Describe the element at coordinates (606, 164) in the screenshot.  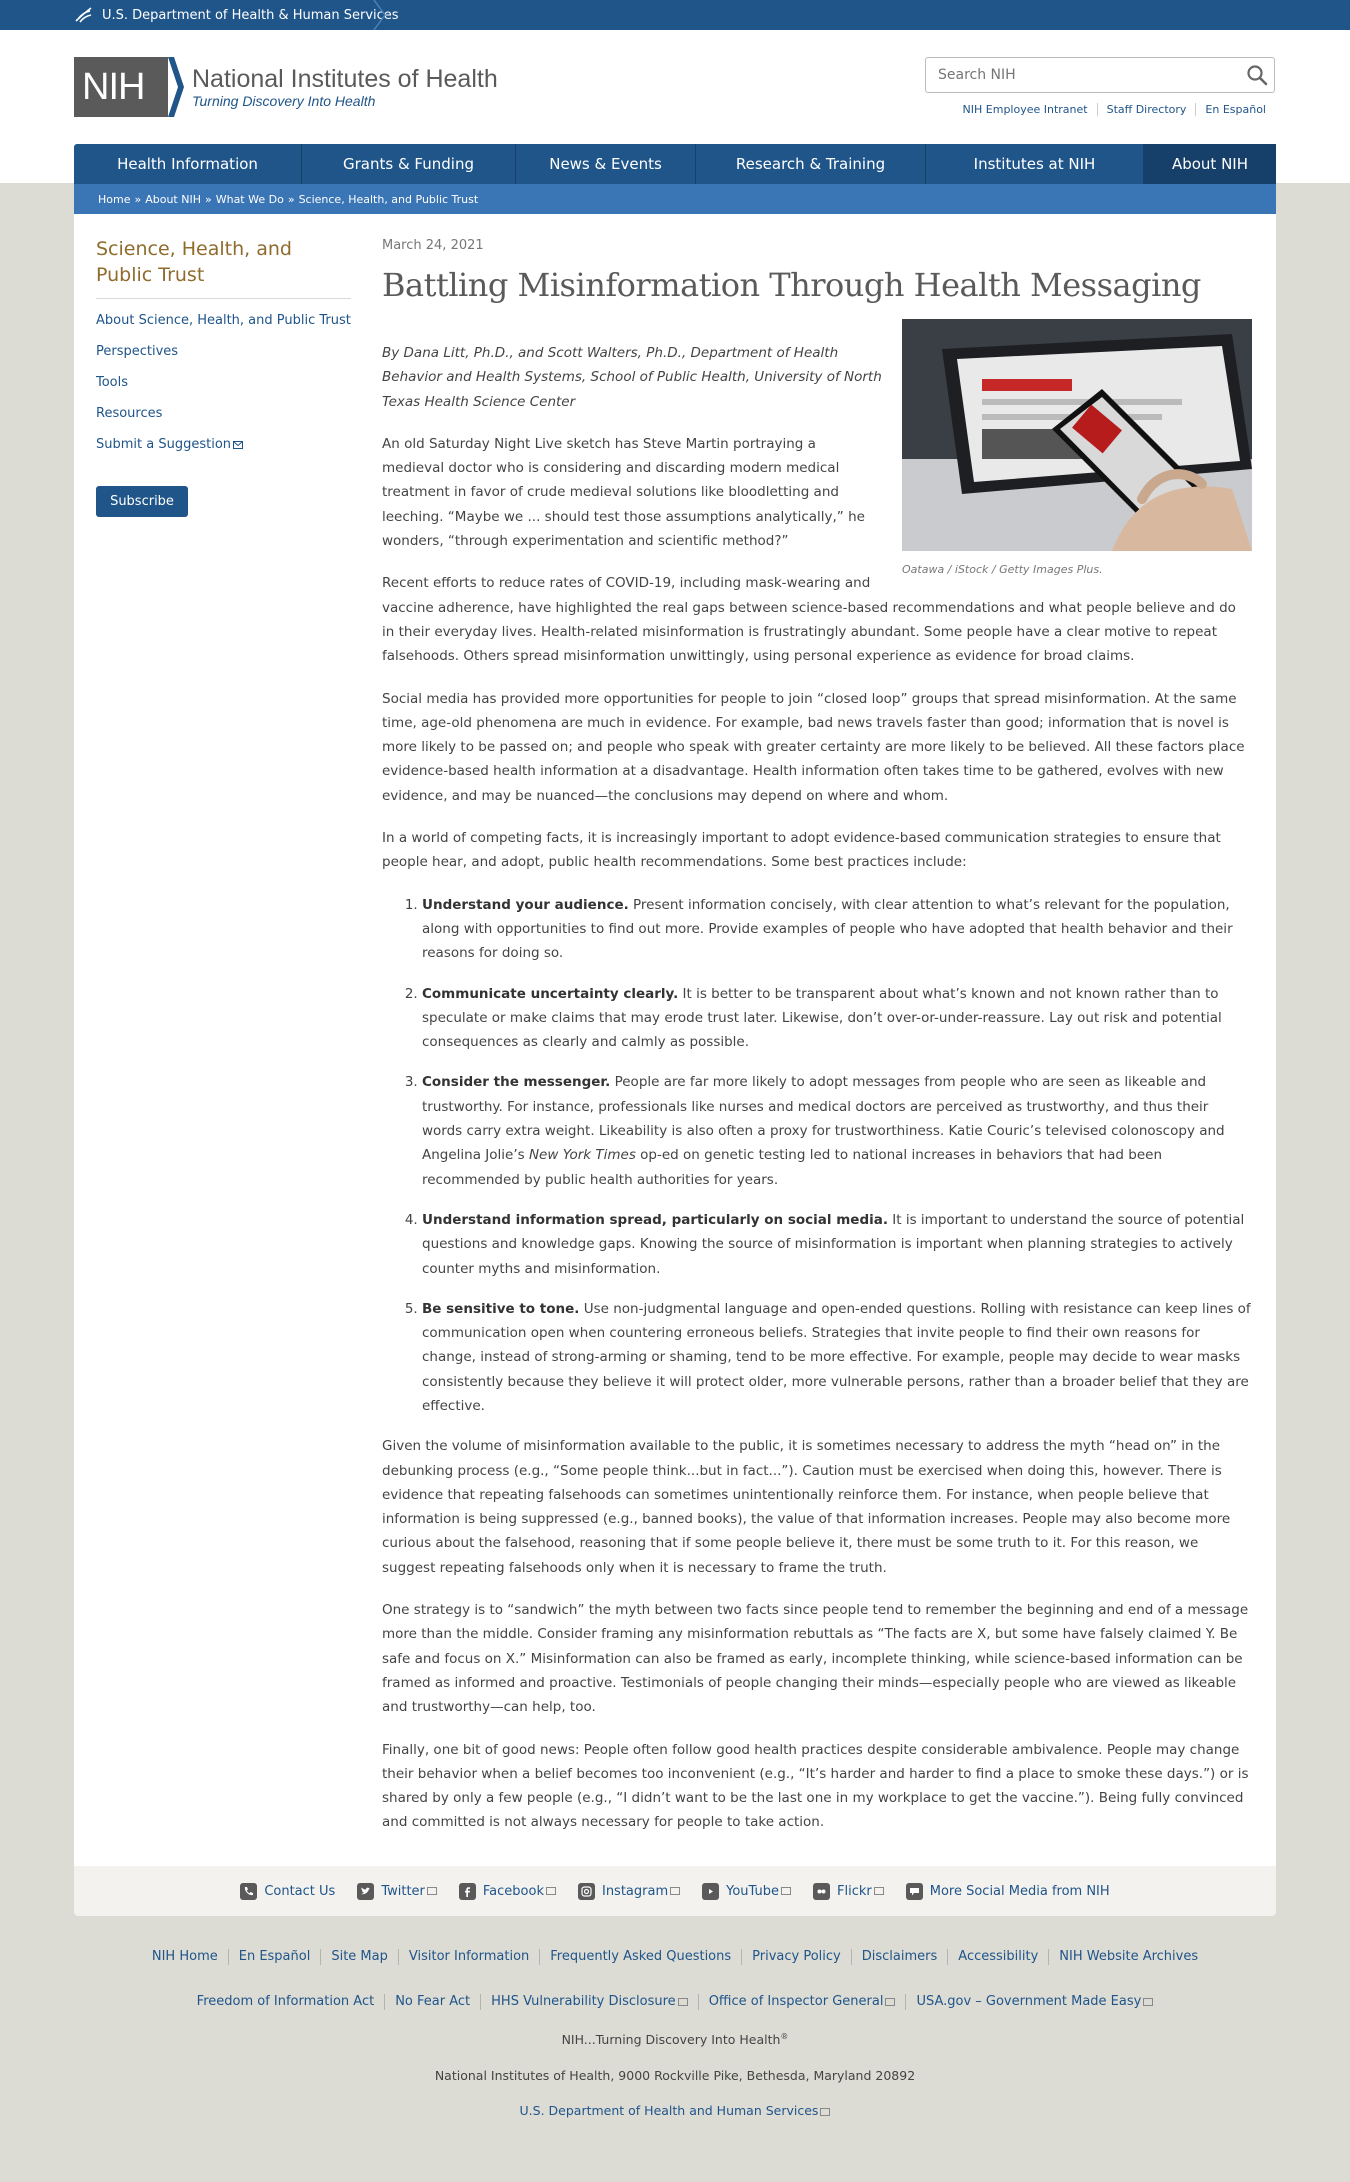
I see `nav-news-events: News & Events` at that location.